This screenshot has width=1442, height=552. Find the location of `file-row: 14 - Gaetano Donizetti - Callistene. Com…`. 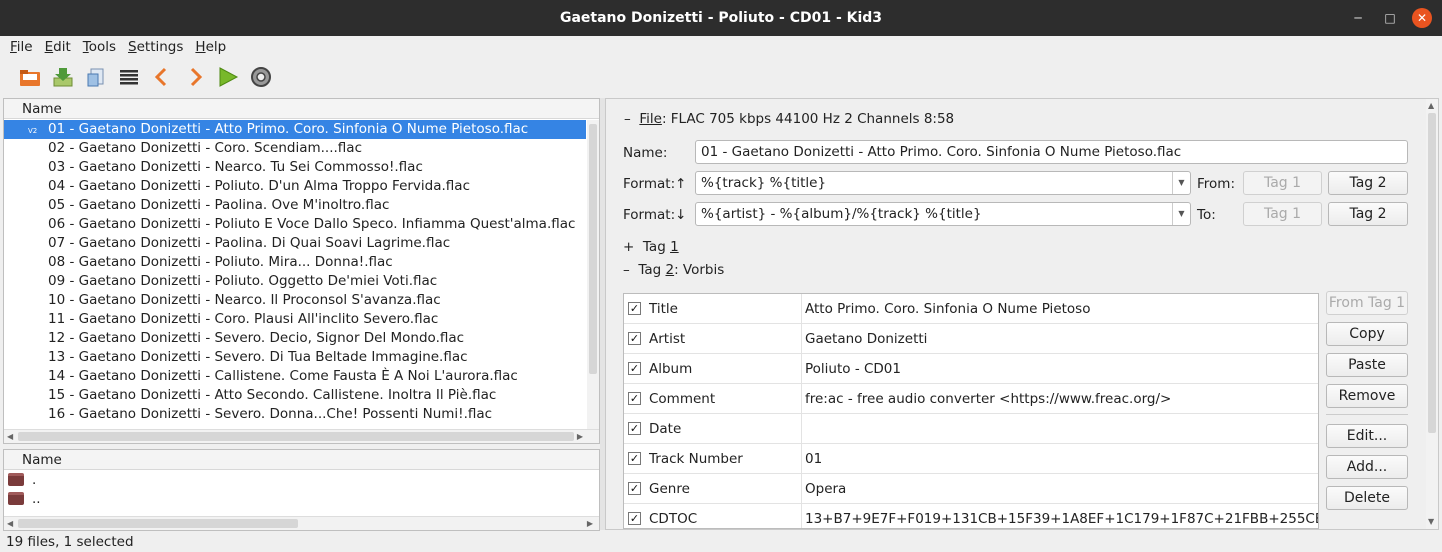

file-row: 14 - Gaetano Donizetti - Callistene. Com… is located at coordinates (295, 376).